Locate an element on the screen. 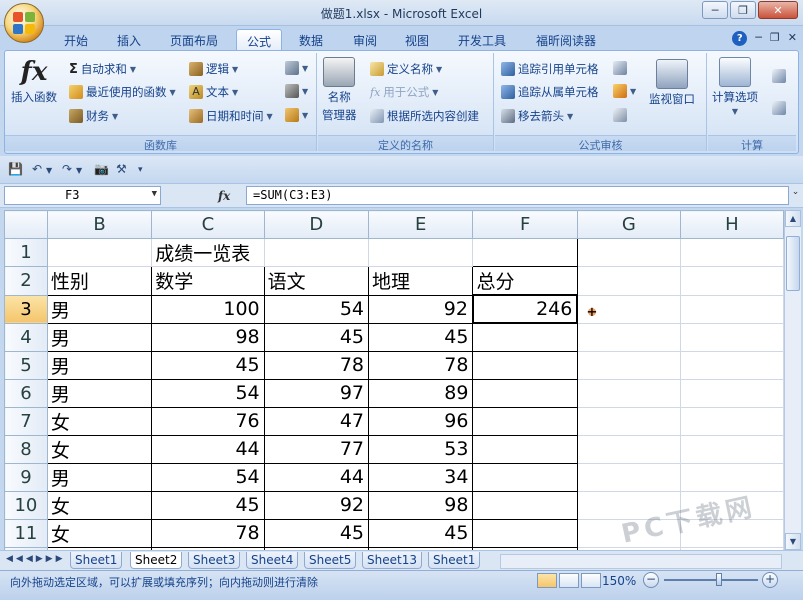  name-box: F3 ▼ is located at coordinates (82, 195).